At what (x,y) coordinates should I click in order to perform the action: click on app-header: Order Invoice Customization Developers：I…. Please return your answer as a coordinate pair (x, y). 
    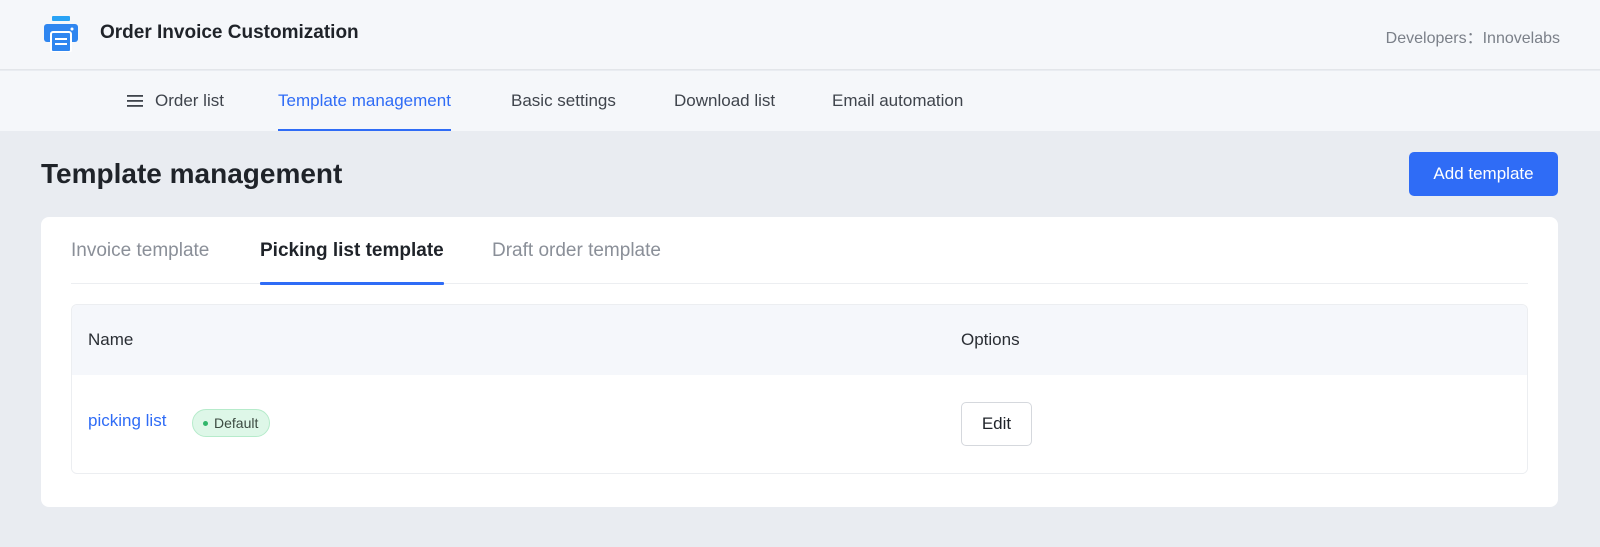
    Looking at the image, I should click on (800, 35).